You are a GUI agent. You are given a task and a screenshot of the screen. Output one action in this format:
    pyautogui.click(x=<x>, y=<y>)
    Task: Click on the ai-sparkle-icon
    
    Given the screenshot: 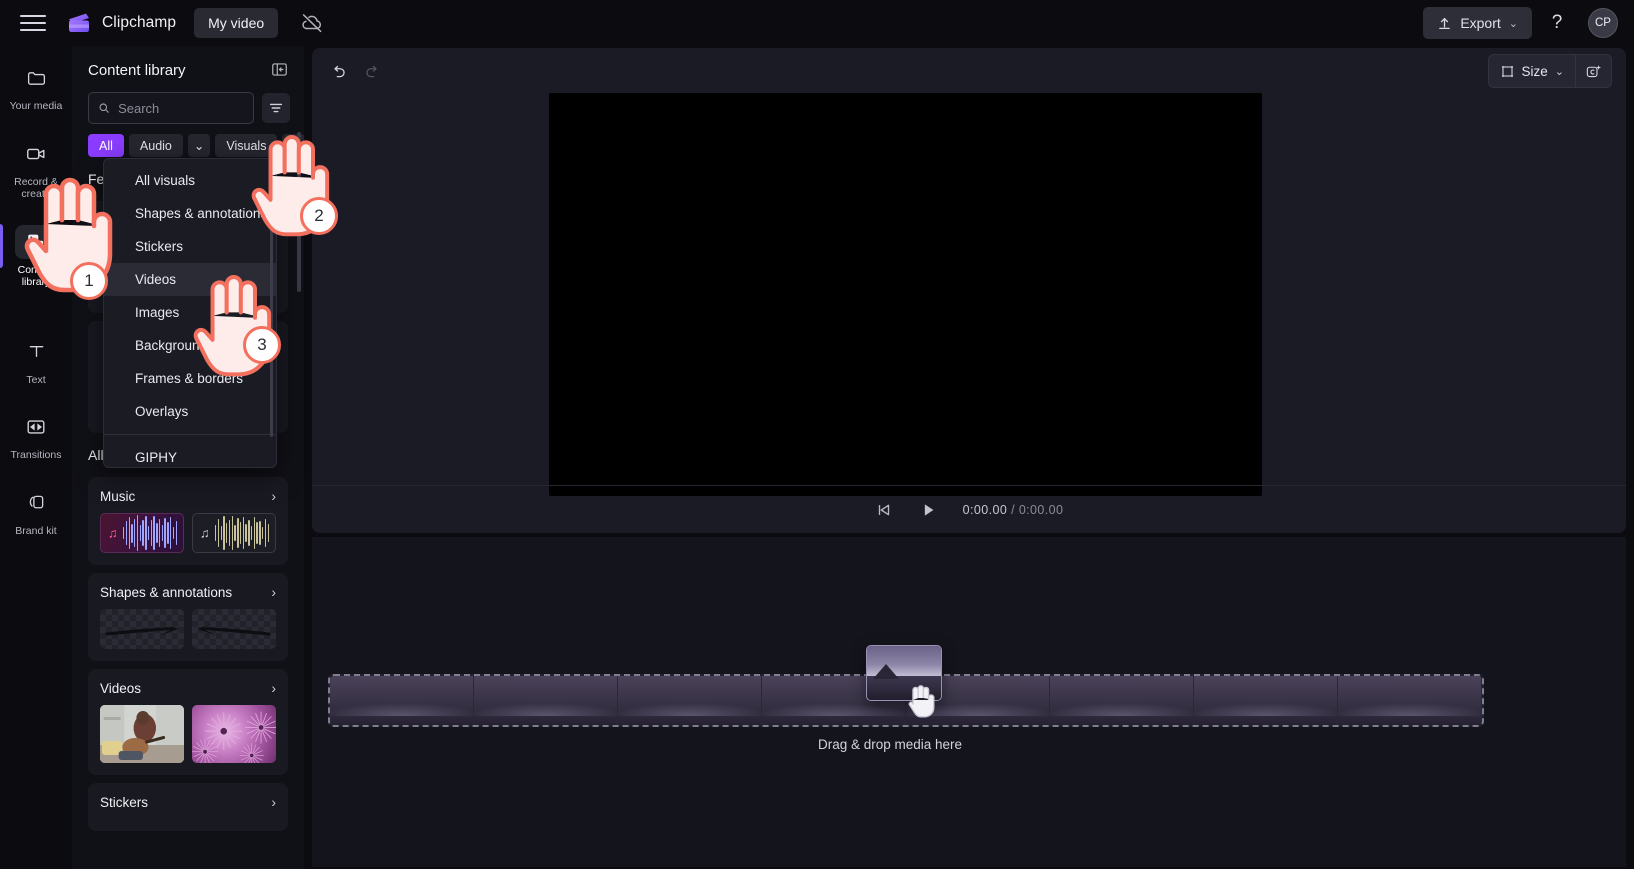 What is the action you would take?
    pyautogui.click(x=1594, y=70)
    